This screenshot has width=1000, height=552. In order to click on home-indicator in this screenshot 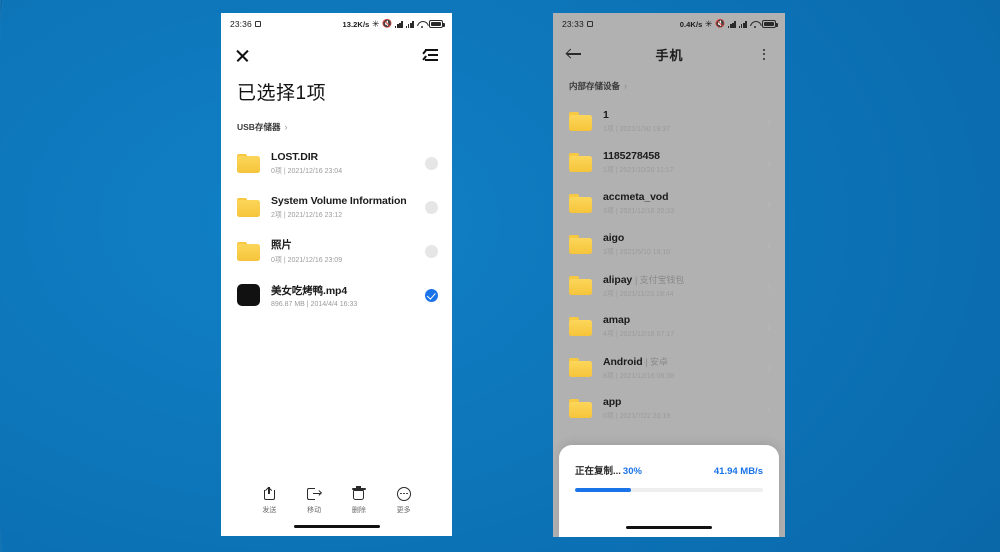, I will do `click(669, 527)`.